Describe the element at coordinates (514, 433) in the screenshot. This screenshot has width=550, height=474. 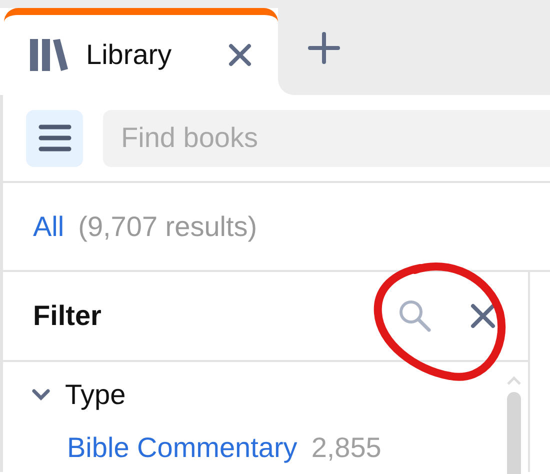
I see `scrollbar-thumb` at that location.